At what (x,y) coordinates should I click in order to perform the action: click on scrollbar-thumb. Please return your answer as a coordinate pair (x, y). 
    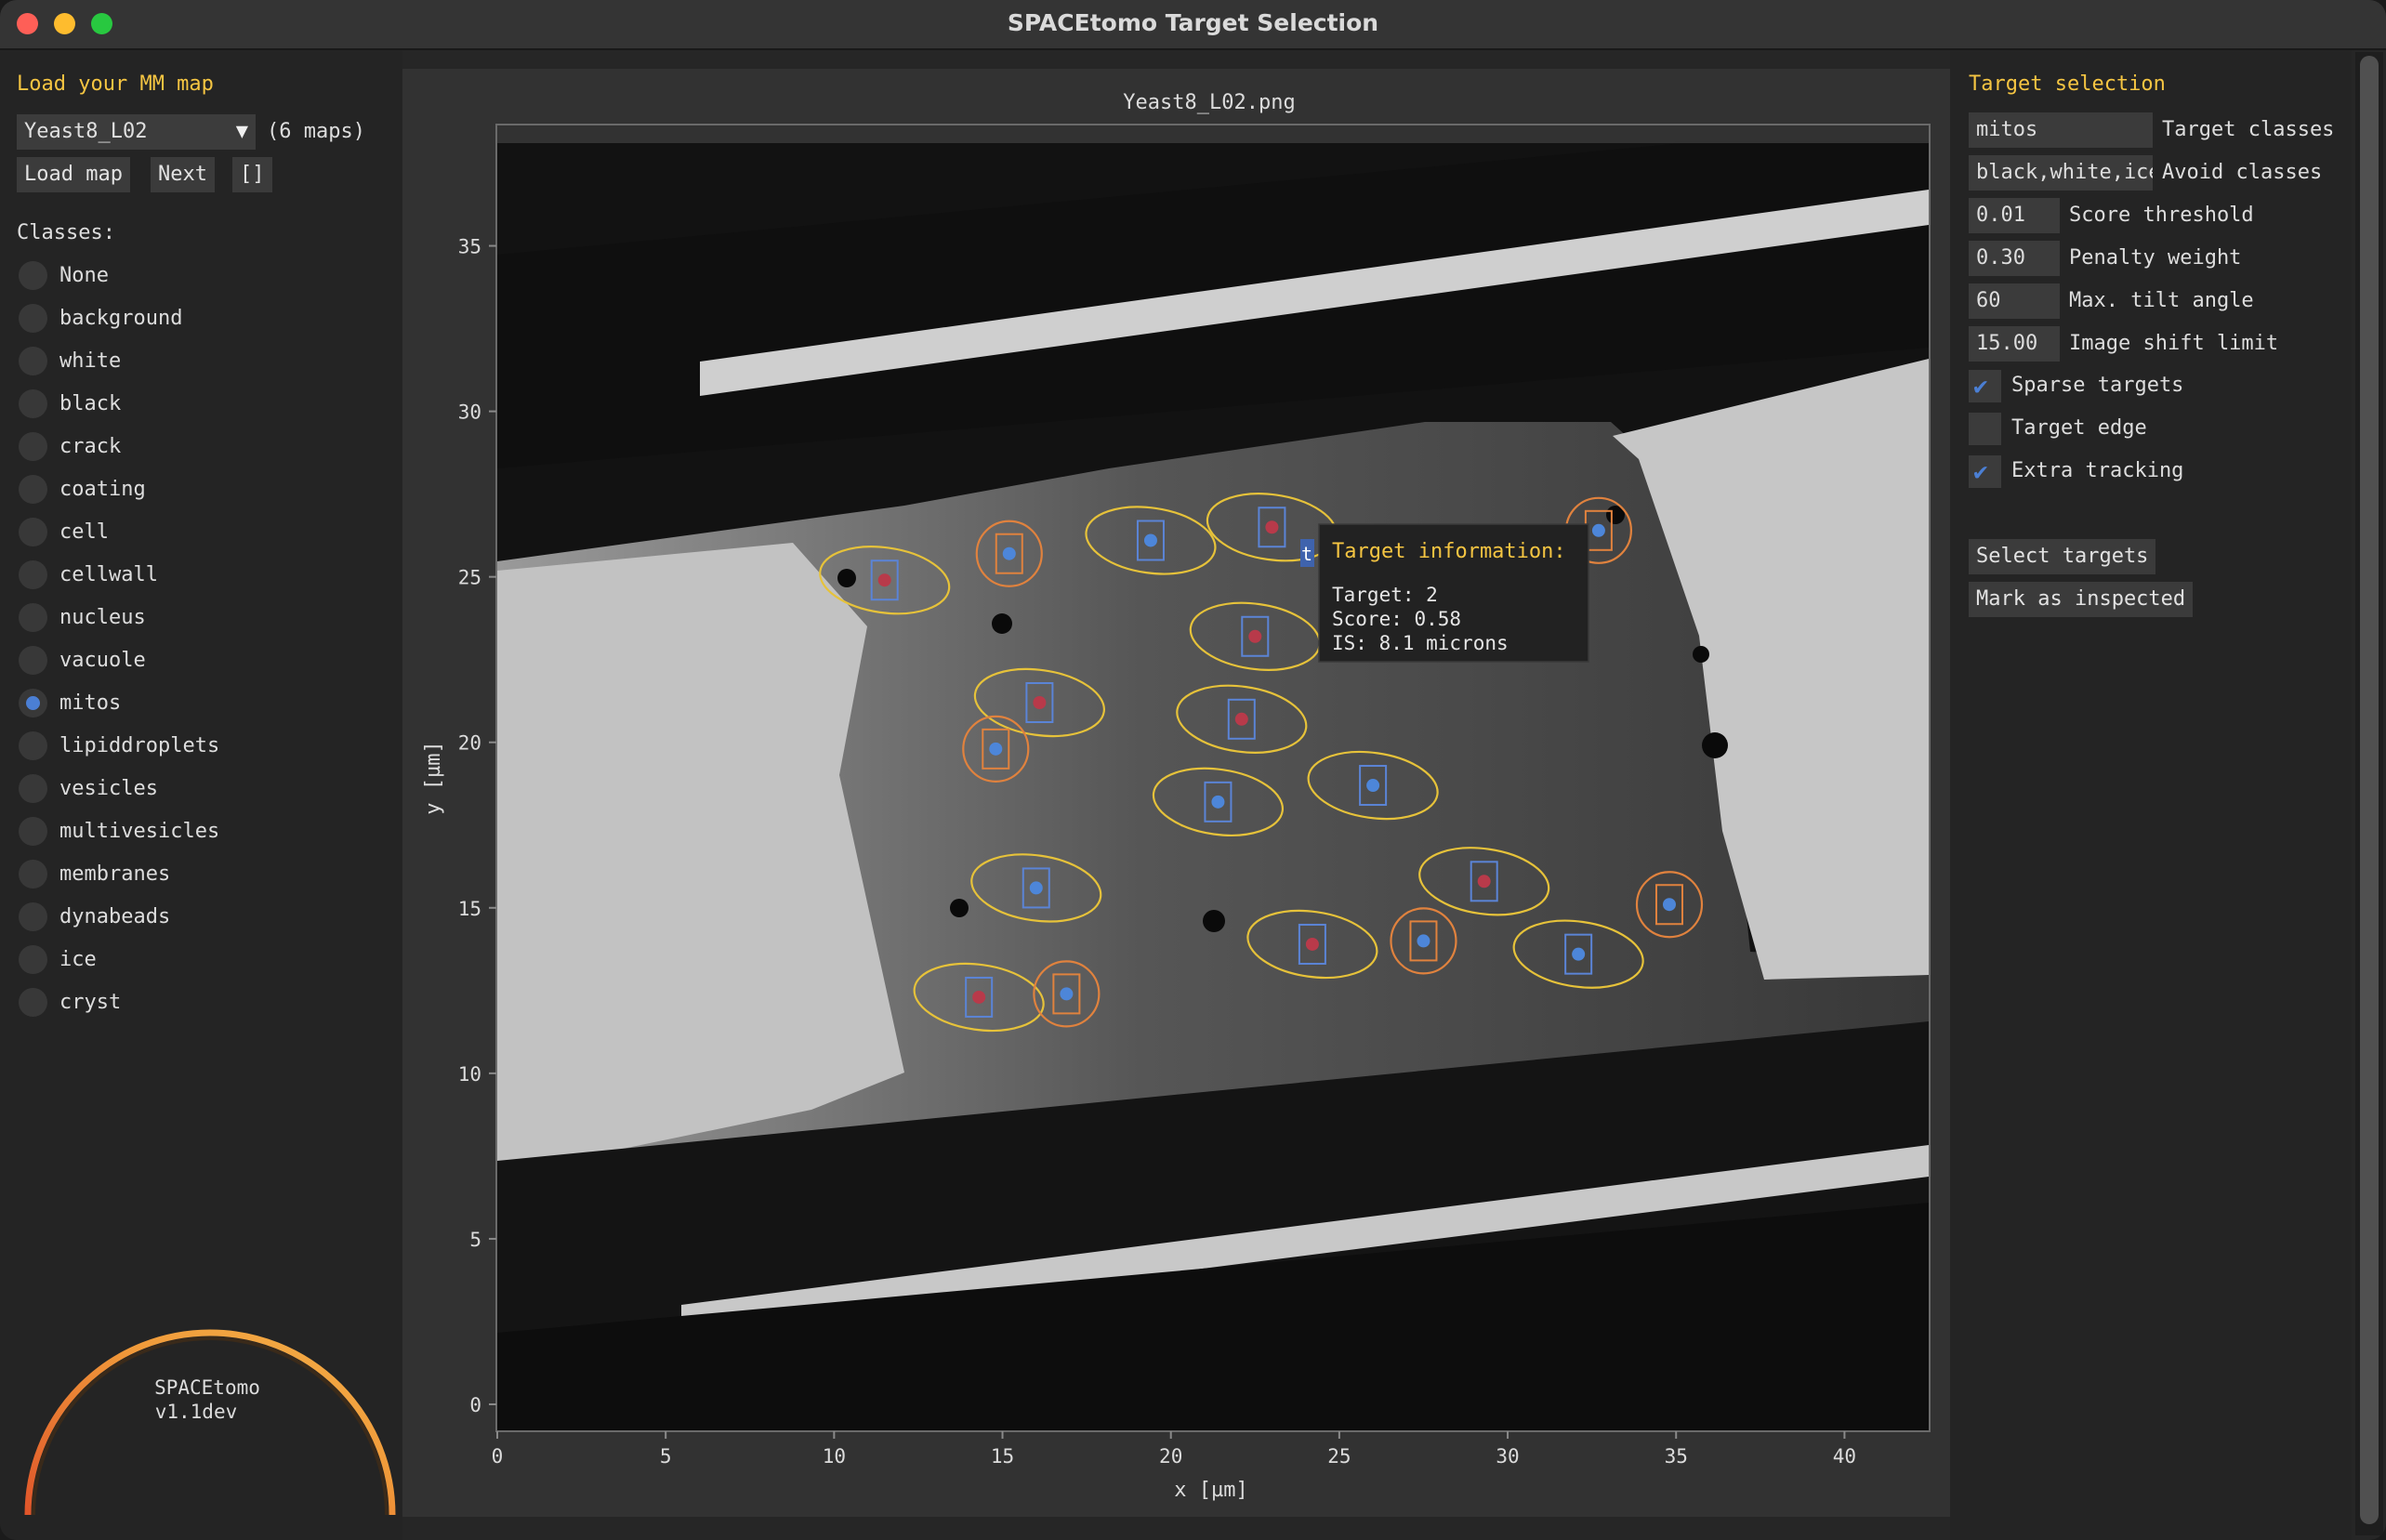
    Looking at the image, I should click on (2369, 790).